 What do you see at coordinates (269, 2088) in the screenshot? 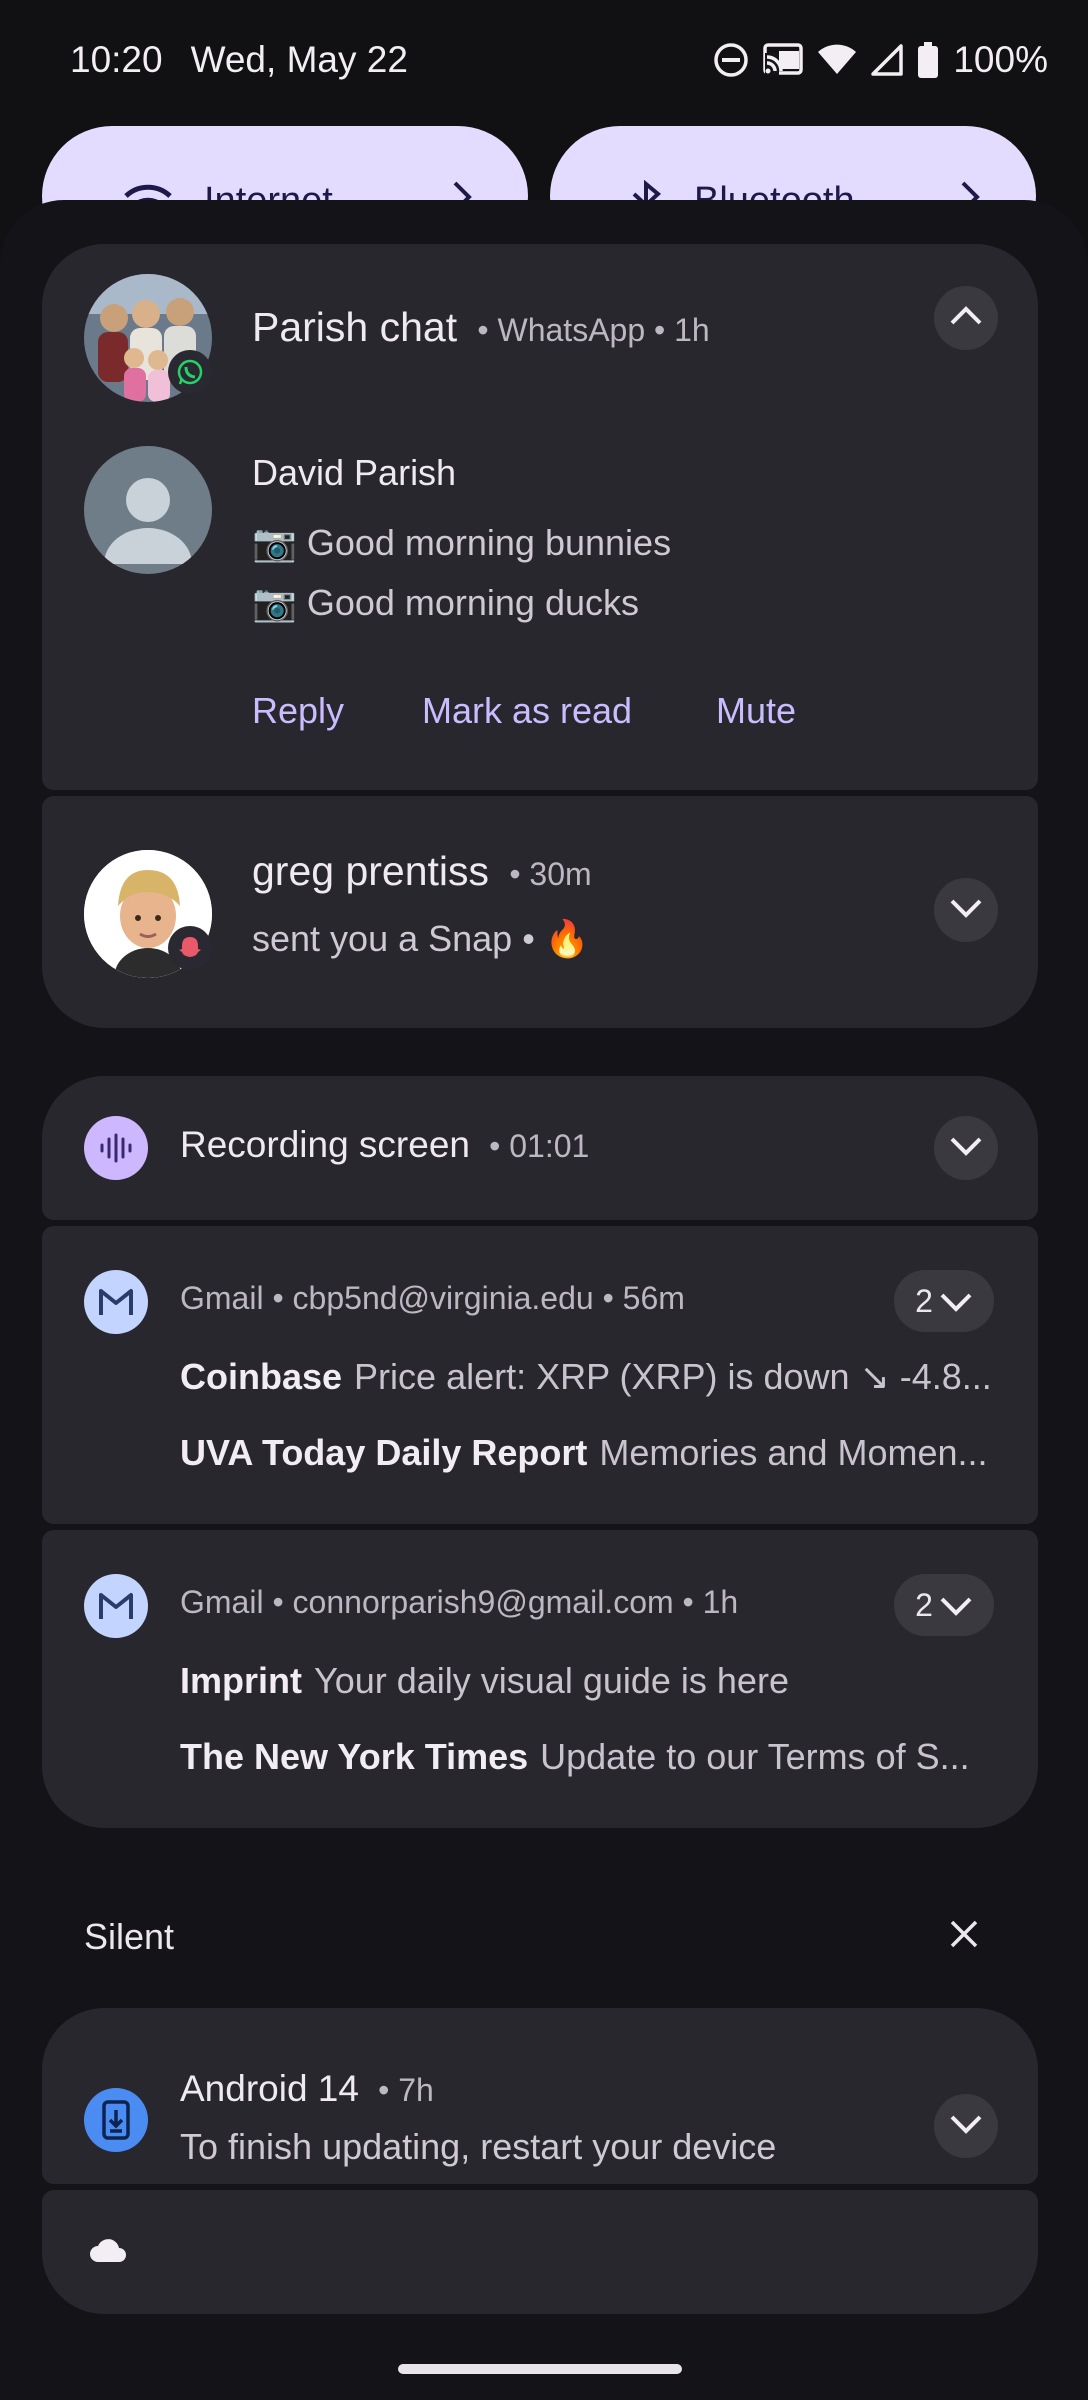
I see `notification-title: Android 14` at bounding box center [269, 2088].